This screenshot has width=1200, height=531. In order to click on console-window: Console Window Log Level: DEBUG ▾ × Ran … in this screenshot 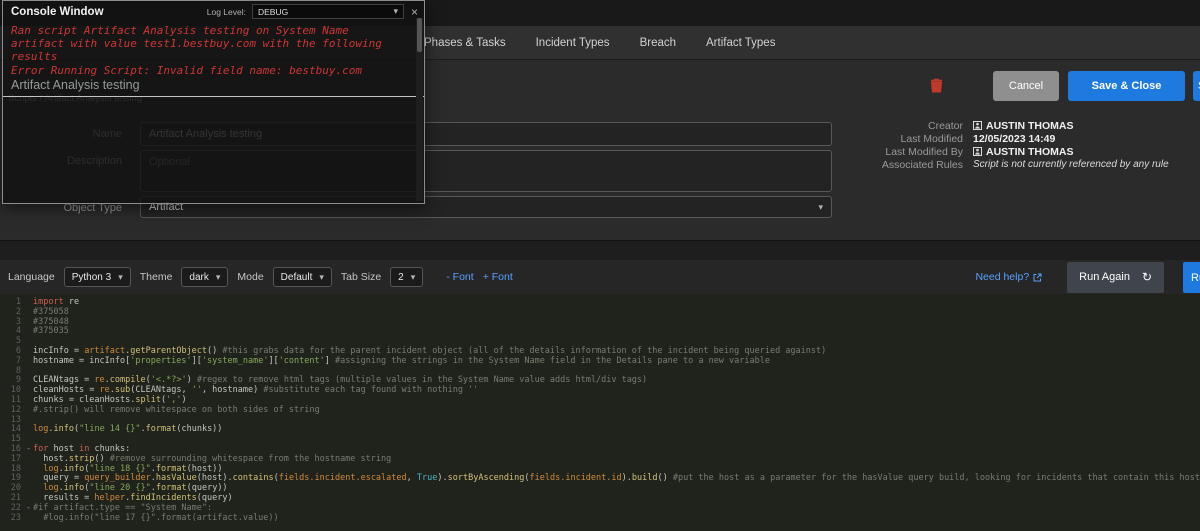, I will do `click(213, 102)`.